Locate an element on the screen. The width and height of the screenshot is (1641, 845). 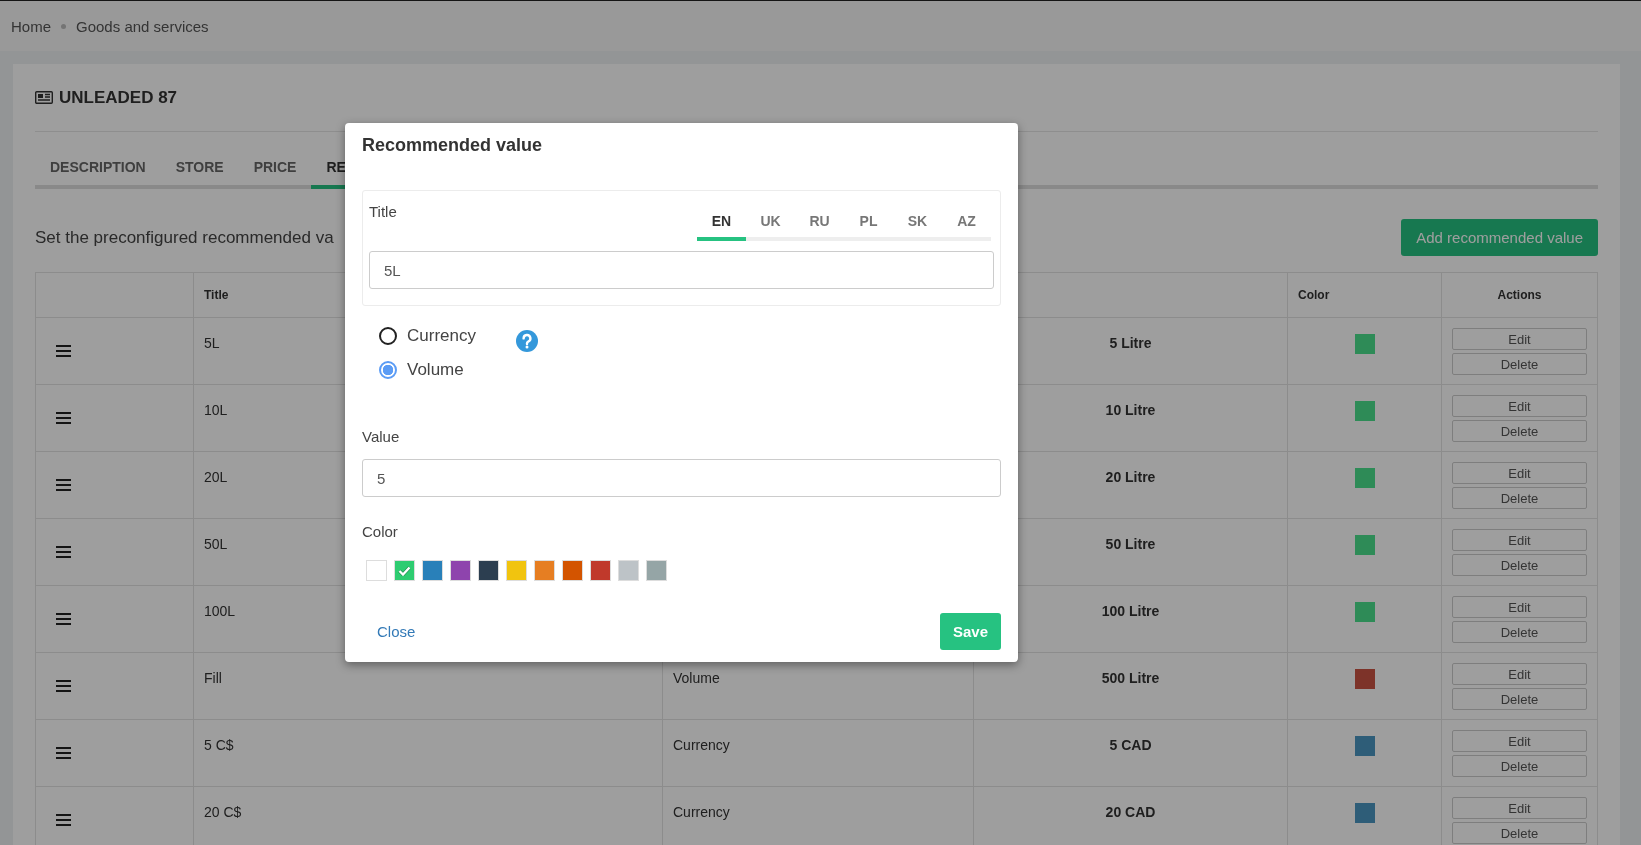
table-cell: Volume is located at coordinates (696, 678).